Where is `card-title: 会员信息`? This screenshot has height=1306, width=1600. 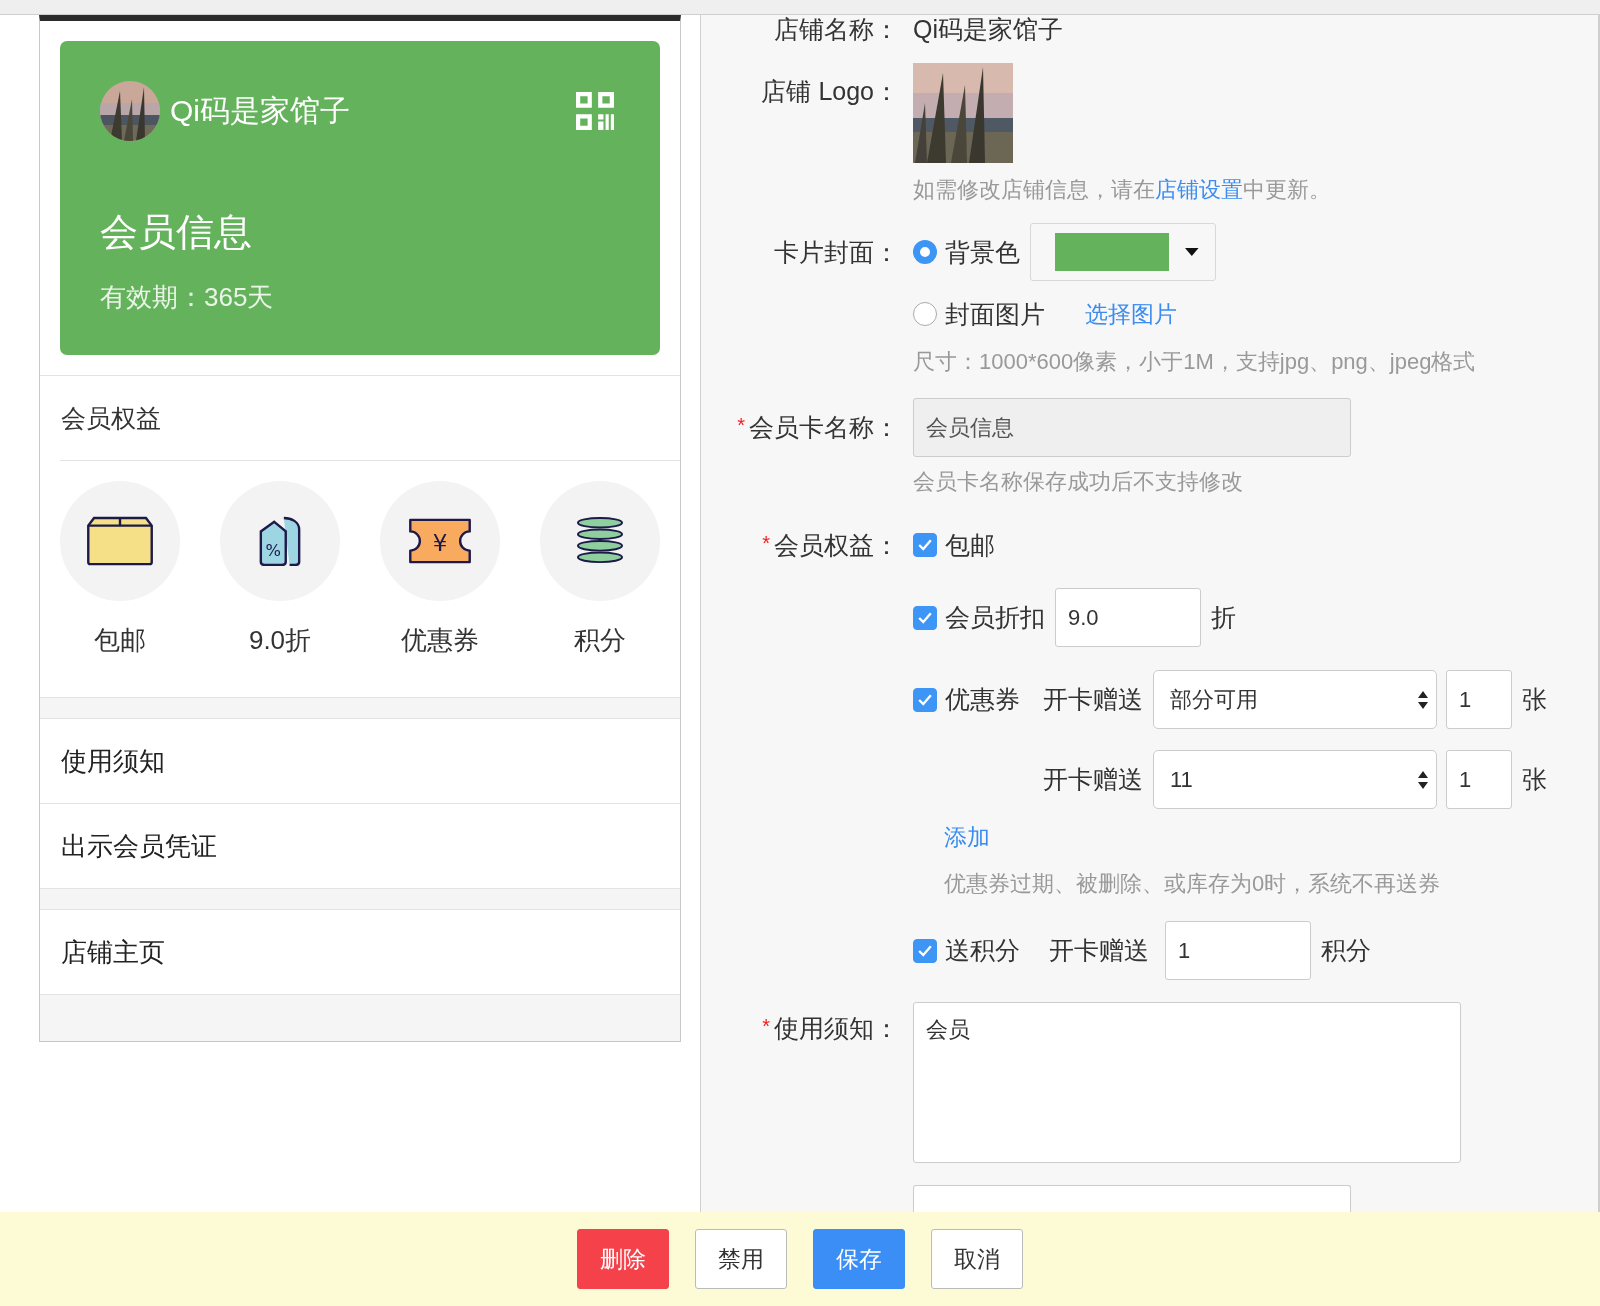
card-title: 会员信息 is located at coordinates (176, 232).